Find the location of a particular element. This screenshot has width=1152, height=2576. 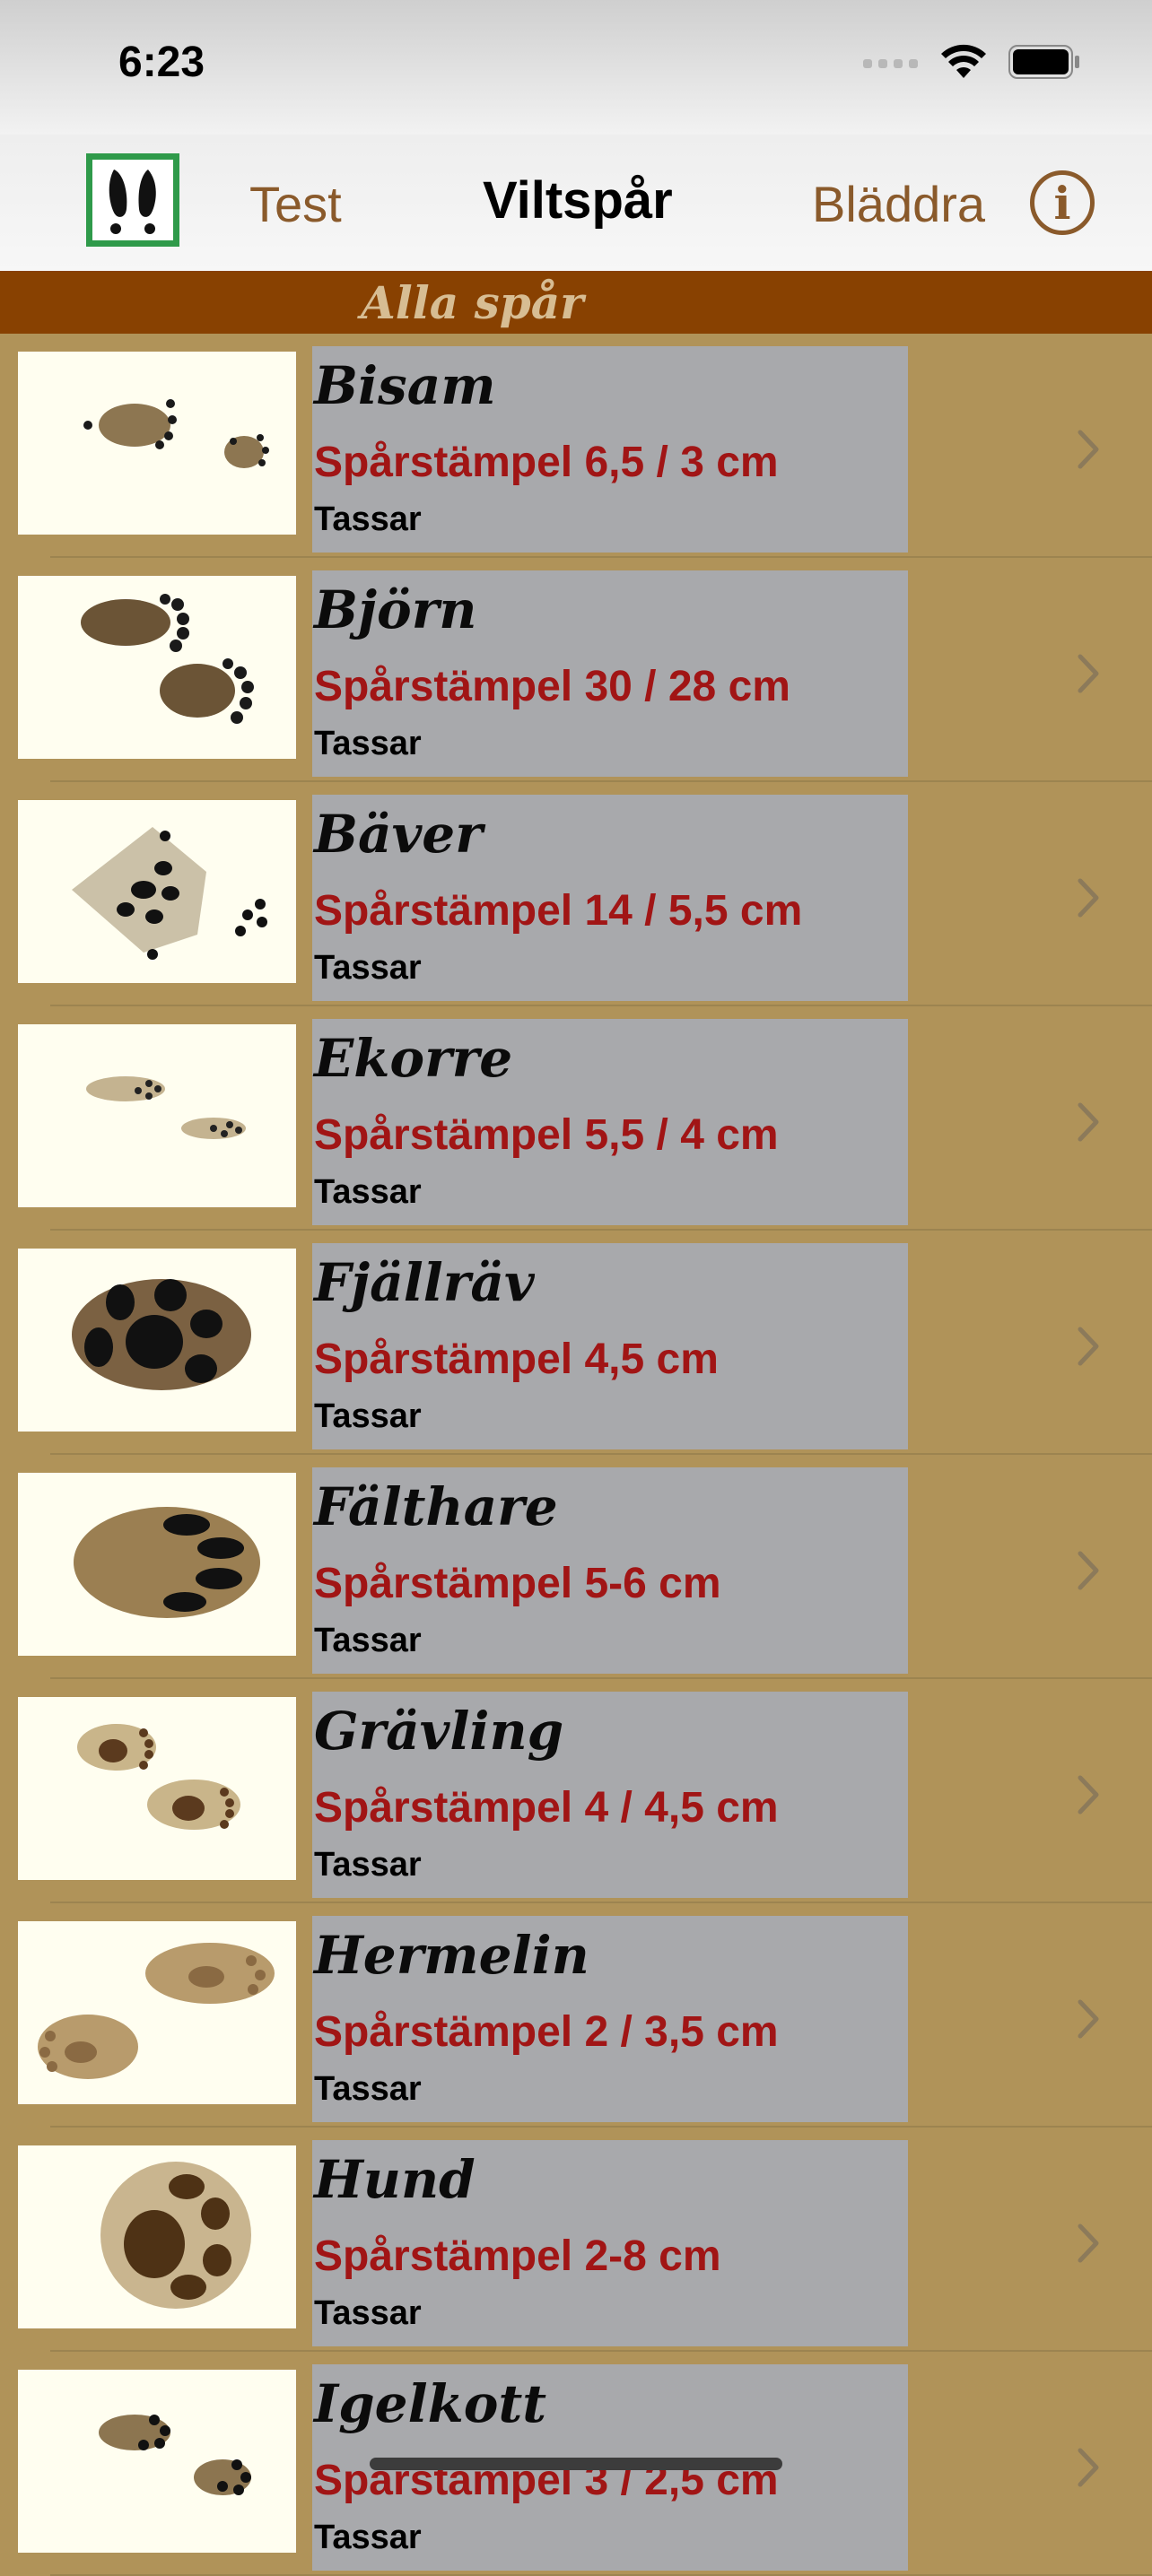

page-title: Viltspår is located at coordinates (578, 200).